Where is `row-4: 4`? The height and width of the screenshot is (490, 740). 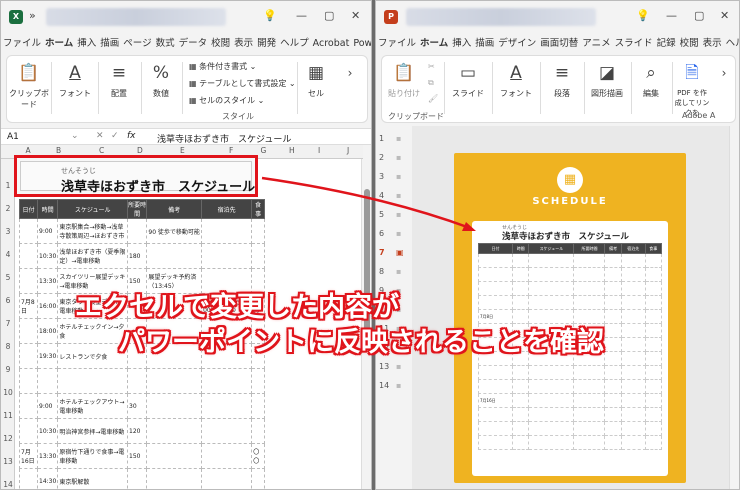
row-4: 4 is located at coordinates (8, 254).